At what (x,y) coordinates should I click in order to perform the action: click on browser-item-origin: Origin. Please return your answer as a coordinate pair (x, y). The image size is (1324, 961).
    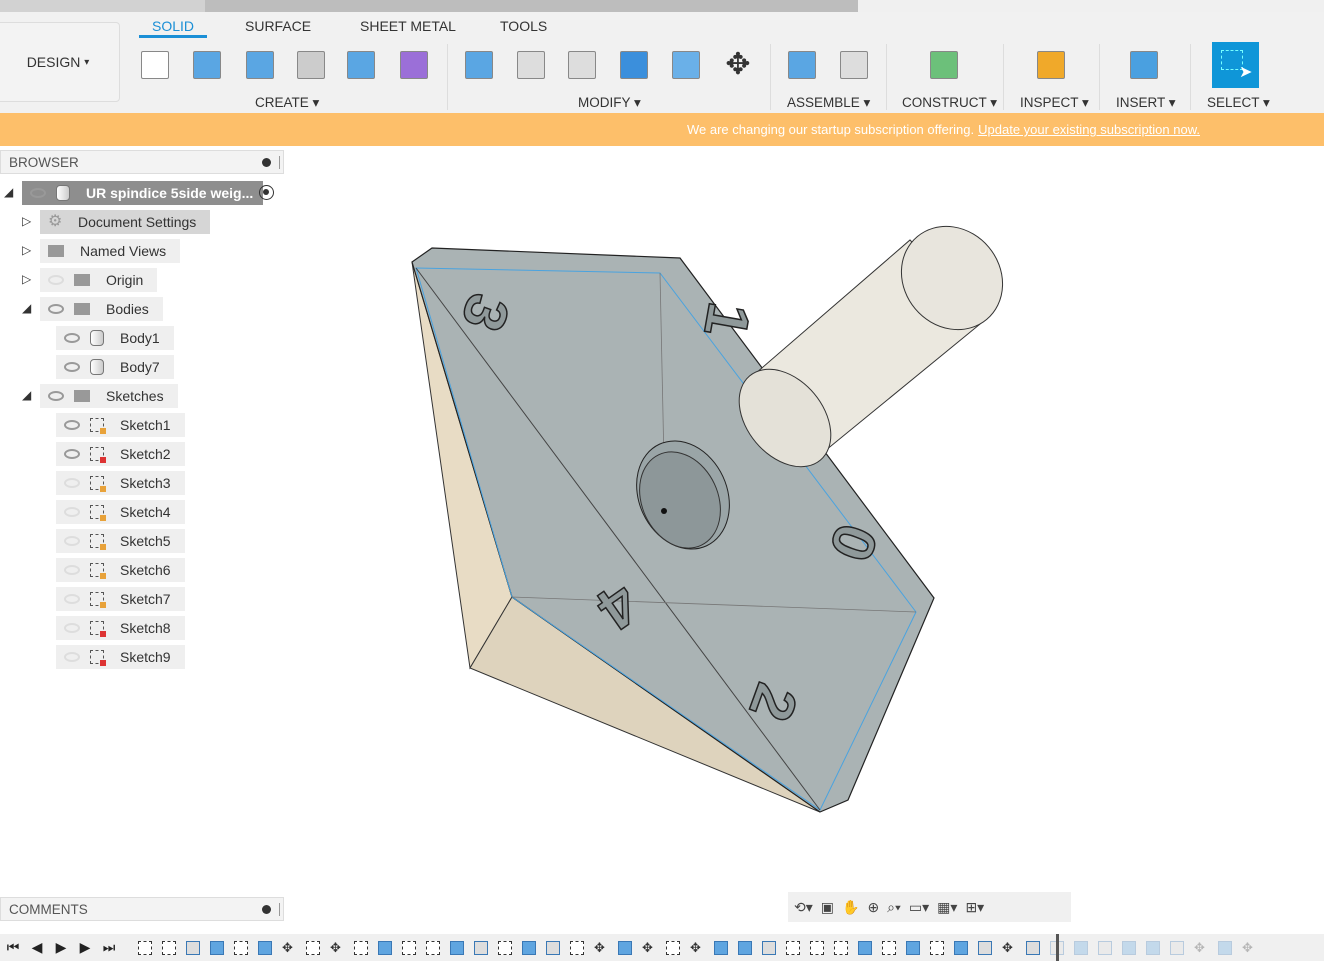
    Looking at the image, I should click on (99, 280).